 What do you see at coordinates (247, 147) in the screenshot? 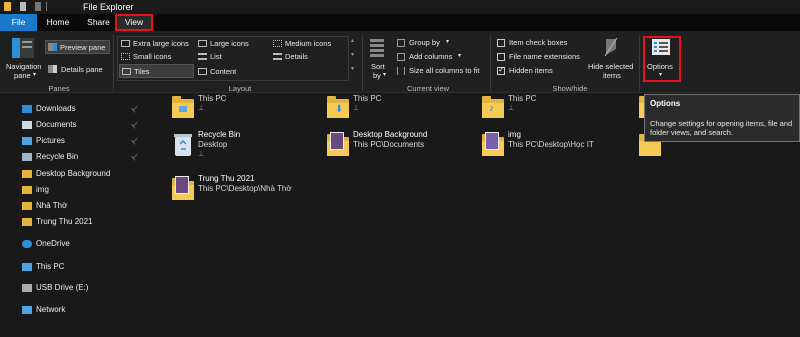
I see `file-tile: Recycle Bin Desktop ⊥` at bounding box center [247, 147].